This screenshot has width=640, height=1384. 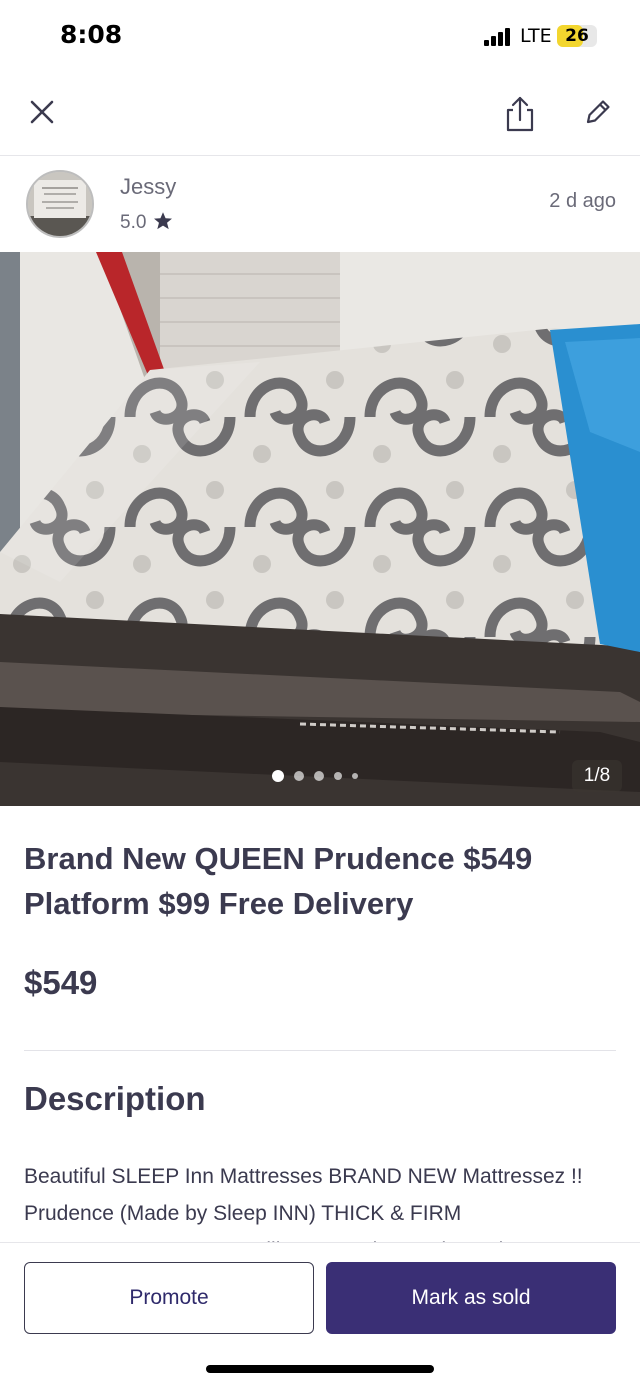 I want to click on seller-row: Jessy 5.0 2 d ago, so click(x=320, y=204).